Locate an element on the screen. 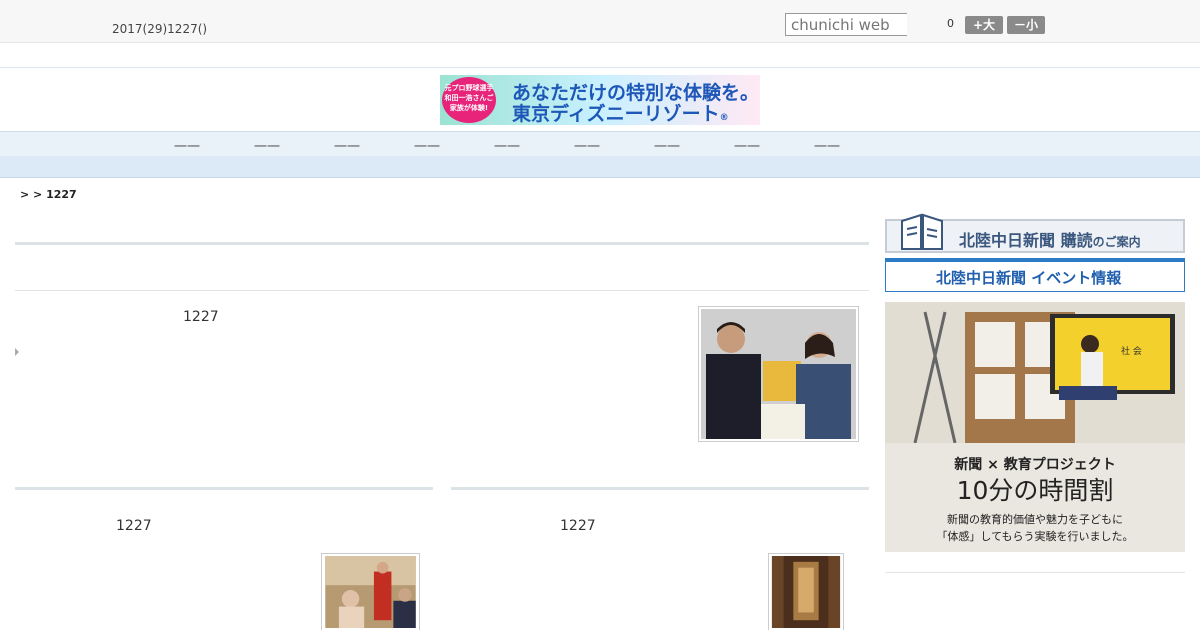  global-nav: 一一 一一 一一 一一 一一 一一 一一 一一 一一 is located at coordinates (600, 143).